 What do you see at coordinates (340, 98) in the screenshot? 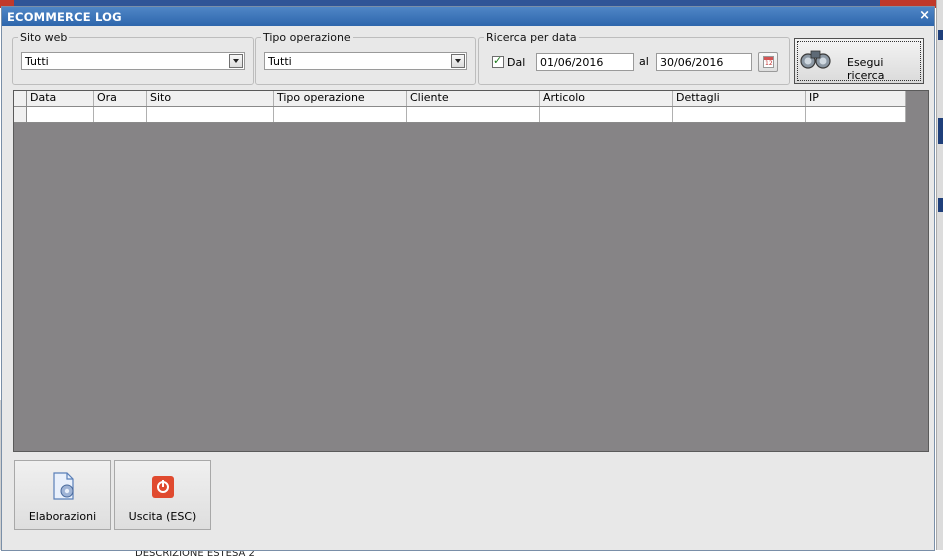
I see `column-header-tipo-operazione: Tipo operazione` at bounding box center [340, 98].